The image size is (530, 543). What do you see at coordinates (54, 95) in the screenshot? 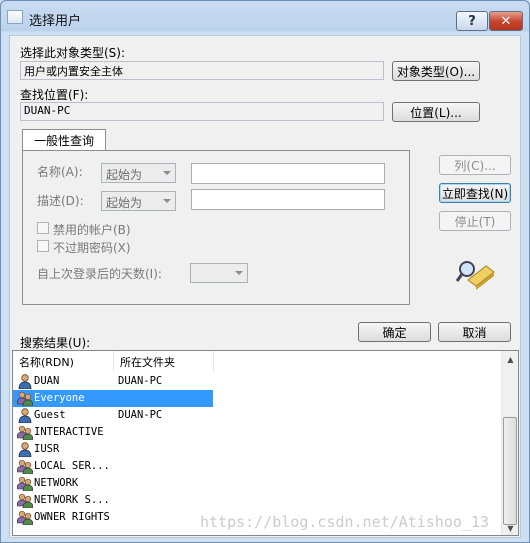
I see `location-label: 查找位置(F):` at bounding box center [54, 95].